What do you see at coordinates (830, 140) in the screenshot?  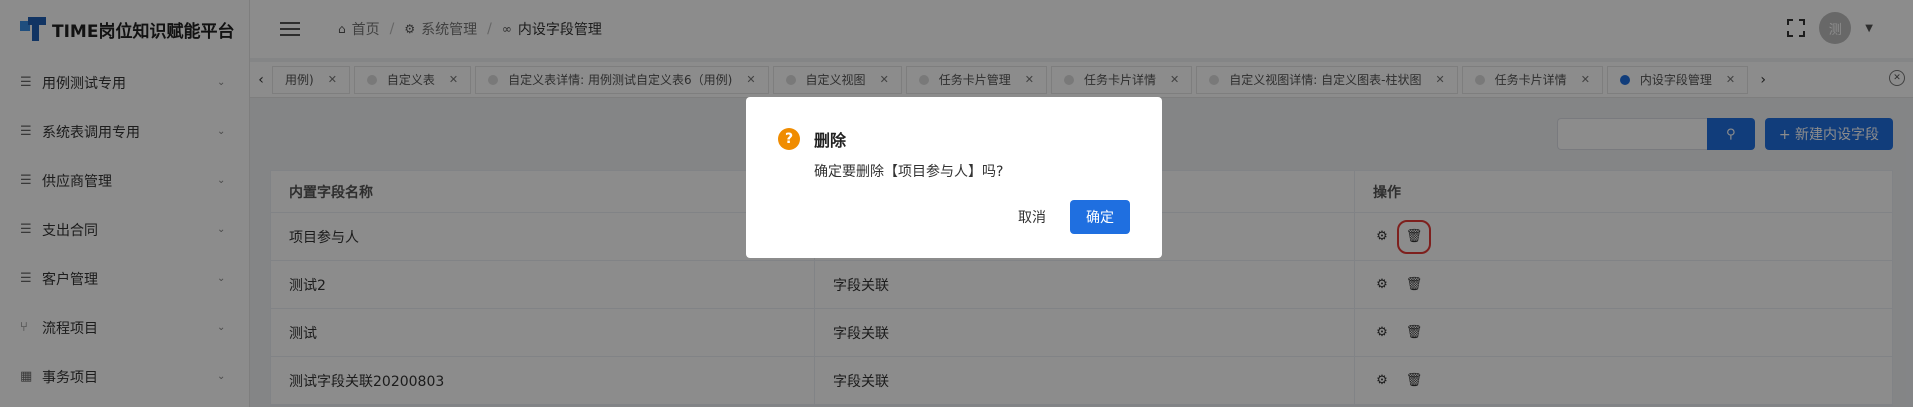 I see `dialog-title: 删除` at bounding box center [830, 140].